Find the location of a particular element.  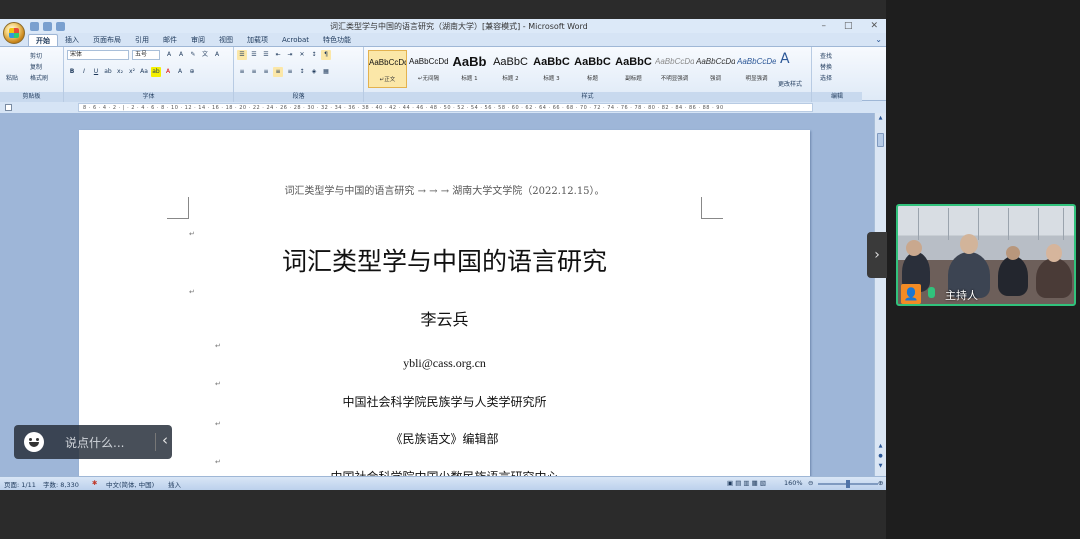

replace-button: 替换 is located at coordinates (826, 66).